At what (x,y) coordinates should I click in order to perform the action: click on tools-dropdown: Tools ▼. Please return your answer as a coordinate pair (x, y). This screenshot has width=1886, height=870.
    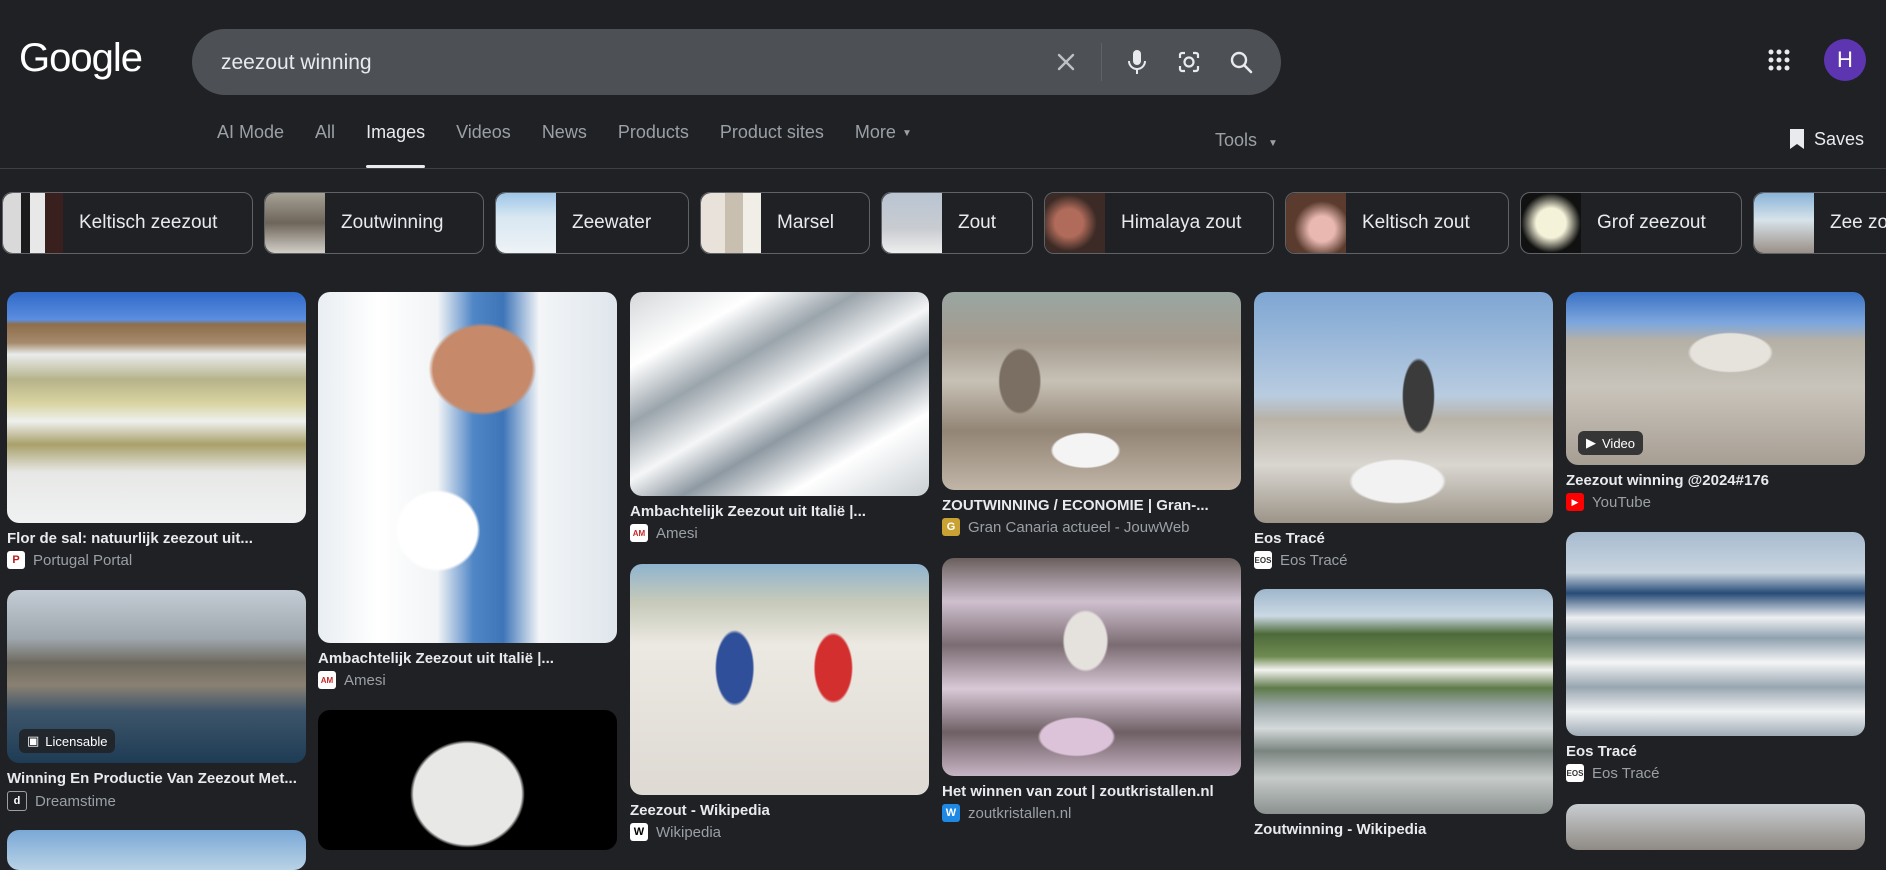
    Looking at the image, I should click on (1246, 140).